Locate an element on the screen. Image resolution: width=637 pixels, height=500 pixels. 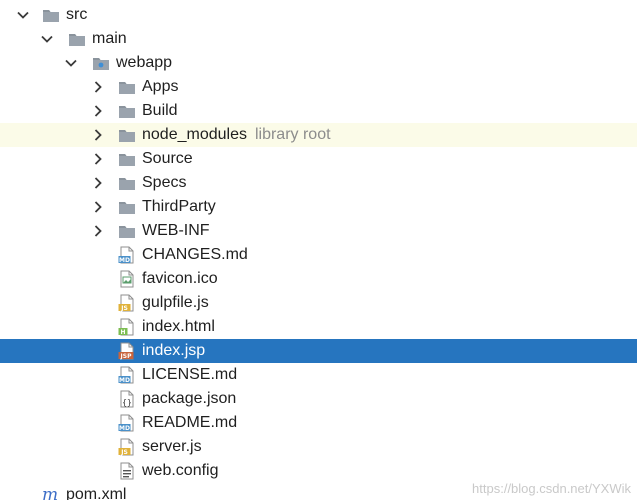
tree-item-label: server.js is located at coordinates (172, 447).